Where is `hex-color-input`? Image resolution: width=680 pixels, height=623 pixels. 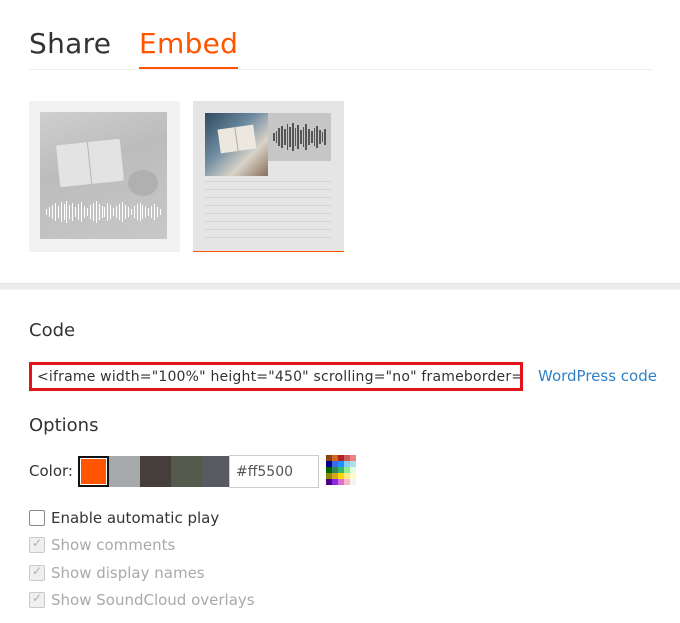
hex-color-input is located at coordinates (274, 471).